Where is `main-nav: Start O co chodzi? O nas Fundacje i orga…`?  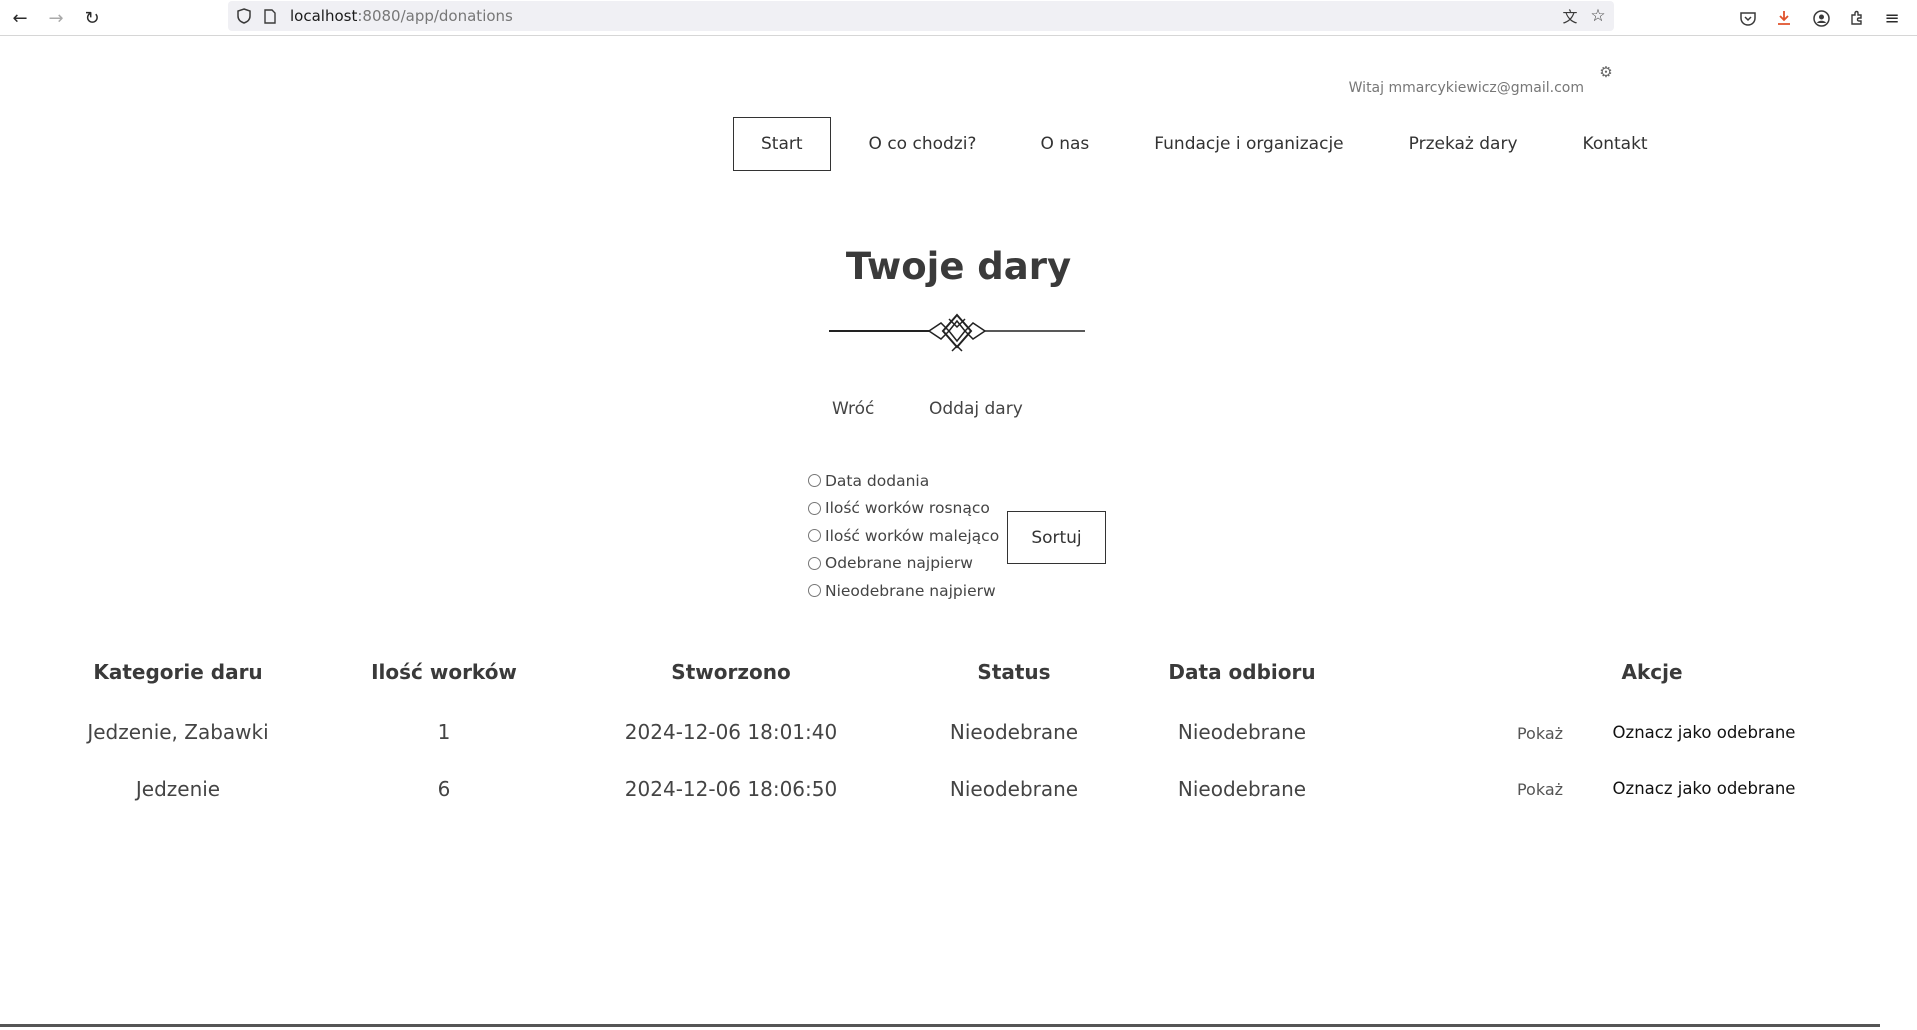 main-nav: Start O co chodzi? O nas Fundacje i orga… is located at coordinates (1190, 144).